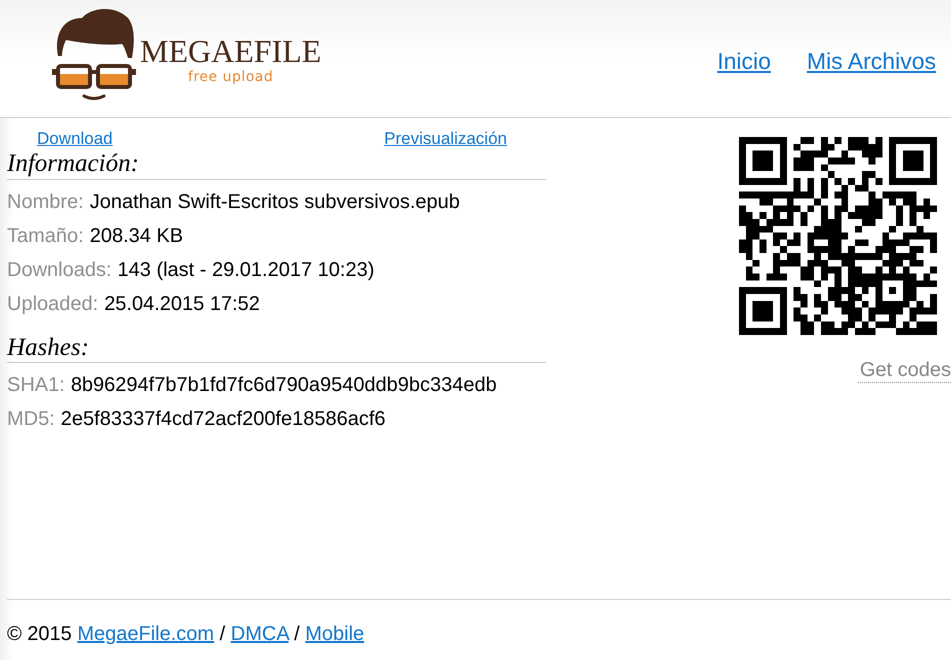  What do you see at coordinates (275, 202) in the screenshot?
I see `field-value: Jonathan Swift-Escritos subversivos.epub` at bounding box center [275, 202].